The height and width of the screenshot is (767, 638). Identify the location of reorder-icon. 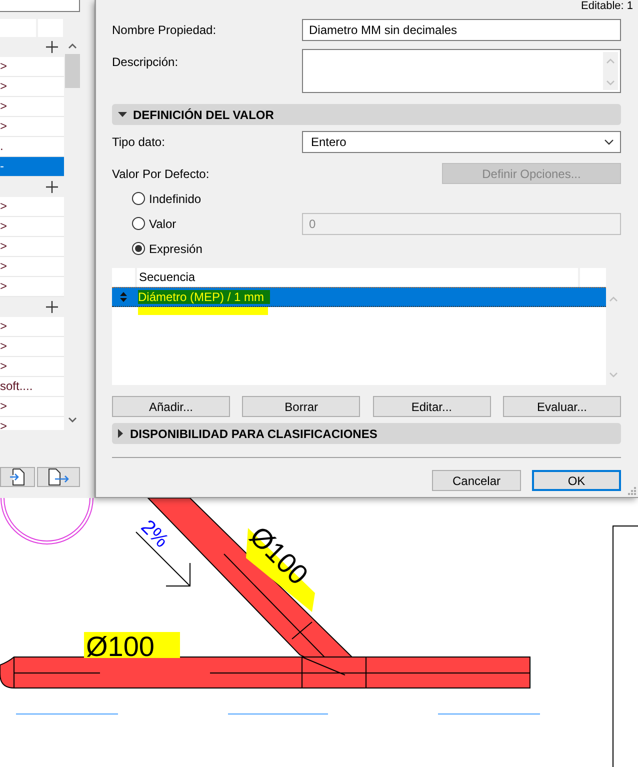
(123, 297).